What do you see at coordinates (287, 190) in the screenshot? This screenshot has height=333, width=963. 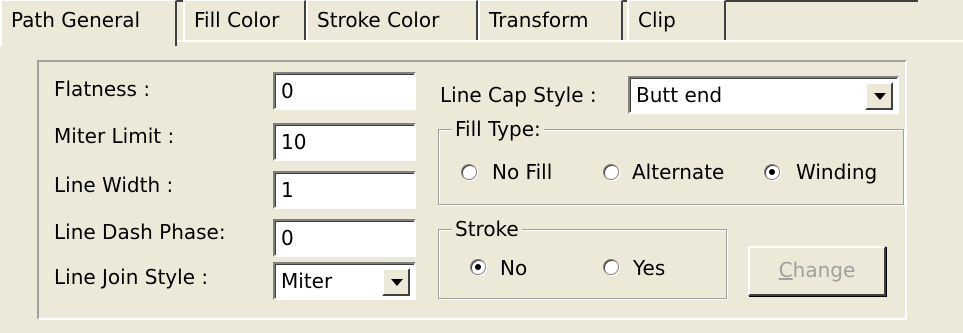 I see `line-width-value: 1` at bounding box center [287, 190].